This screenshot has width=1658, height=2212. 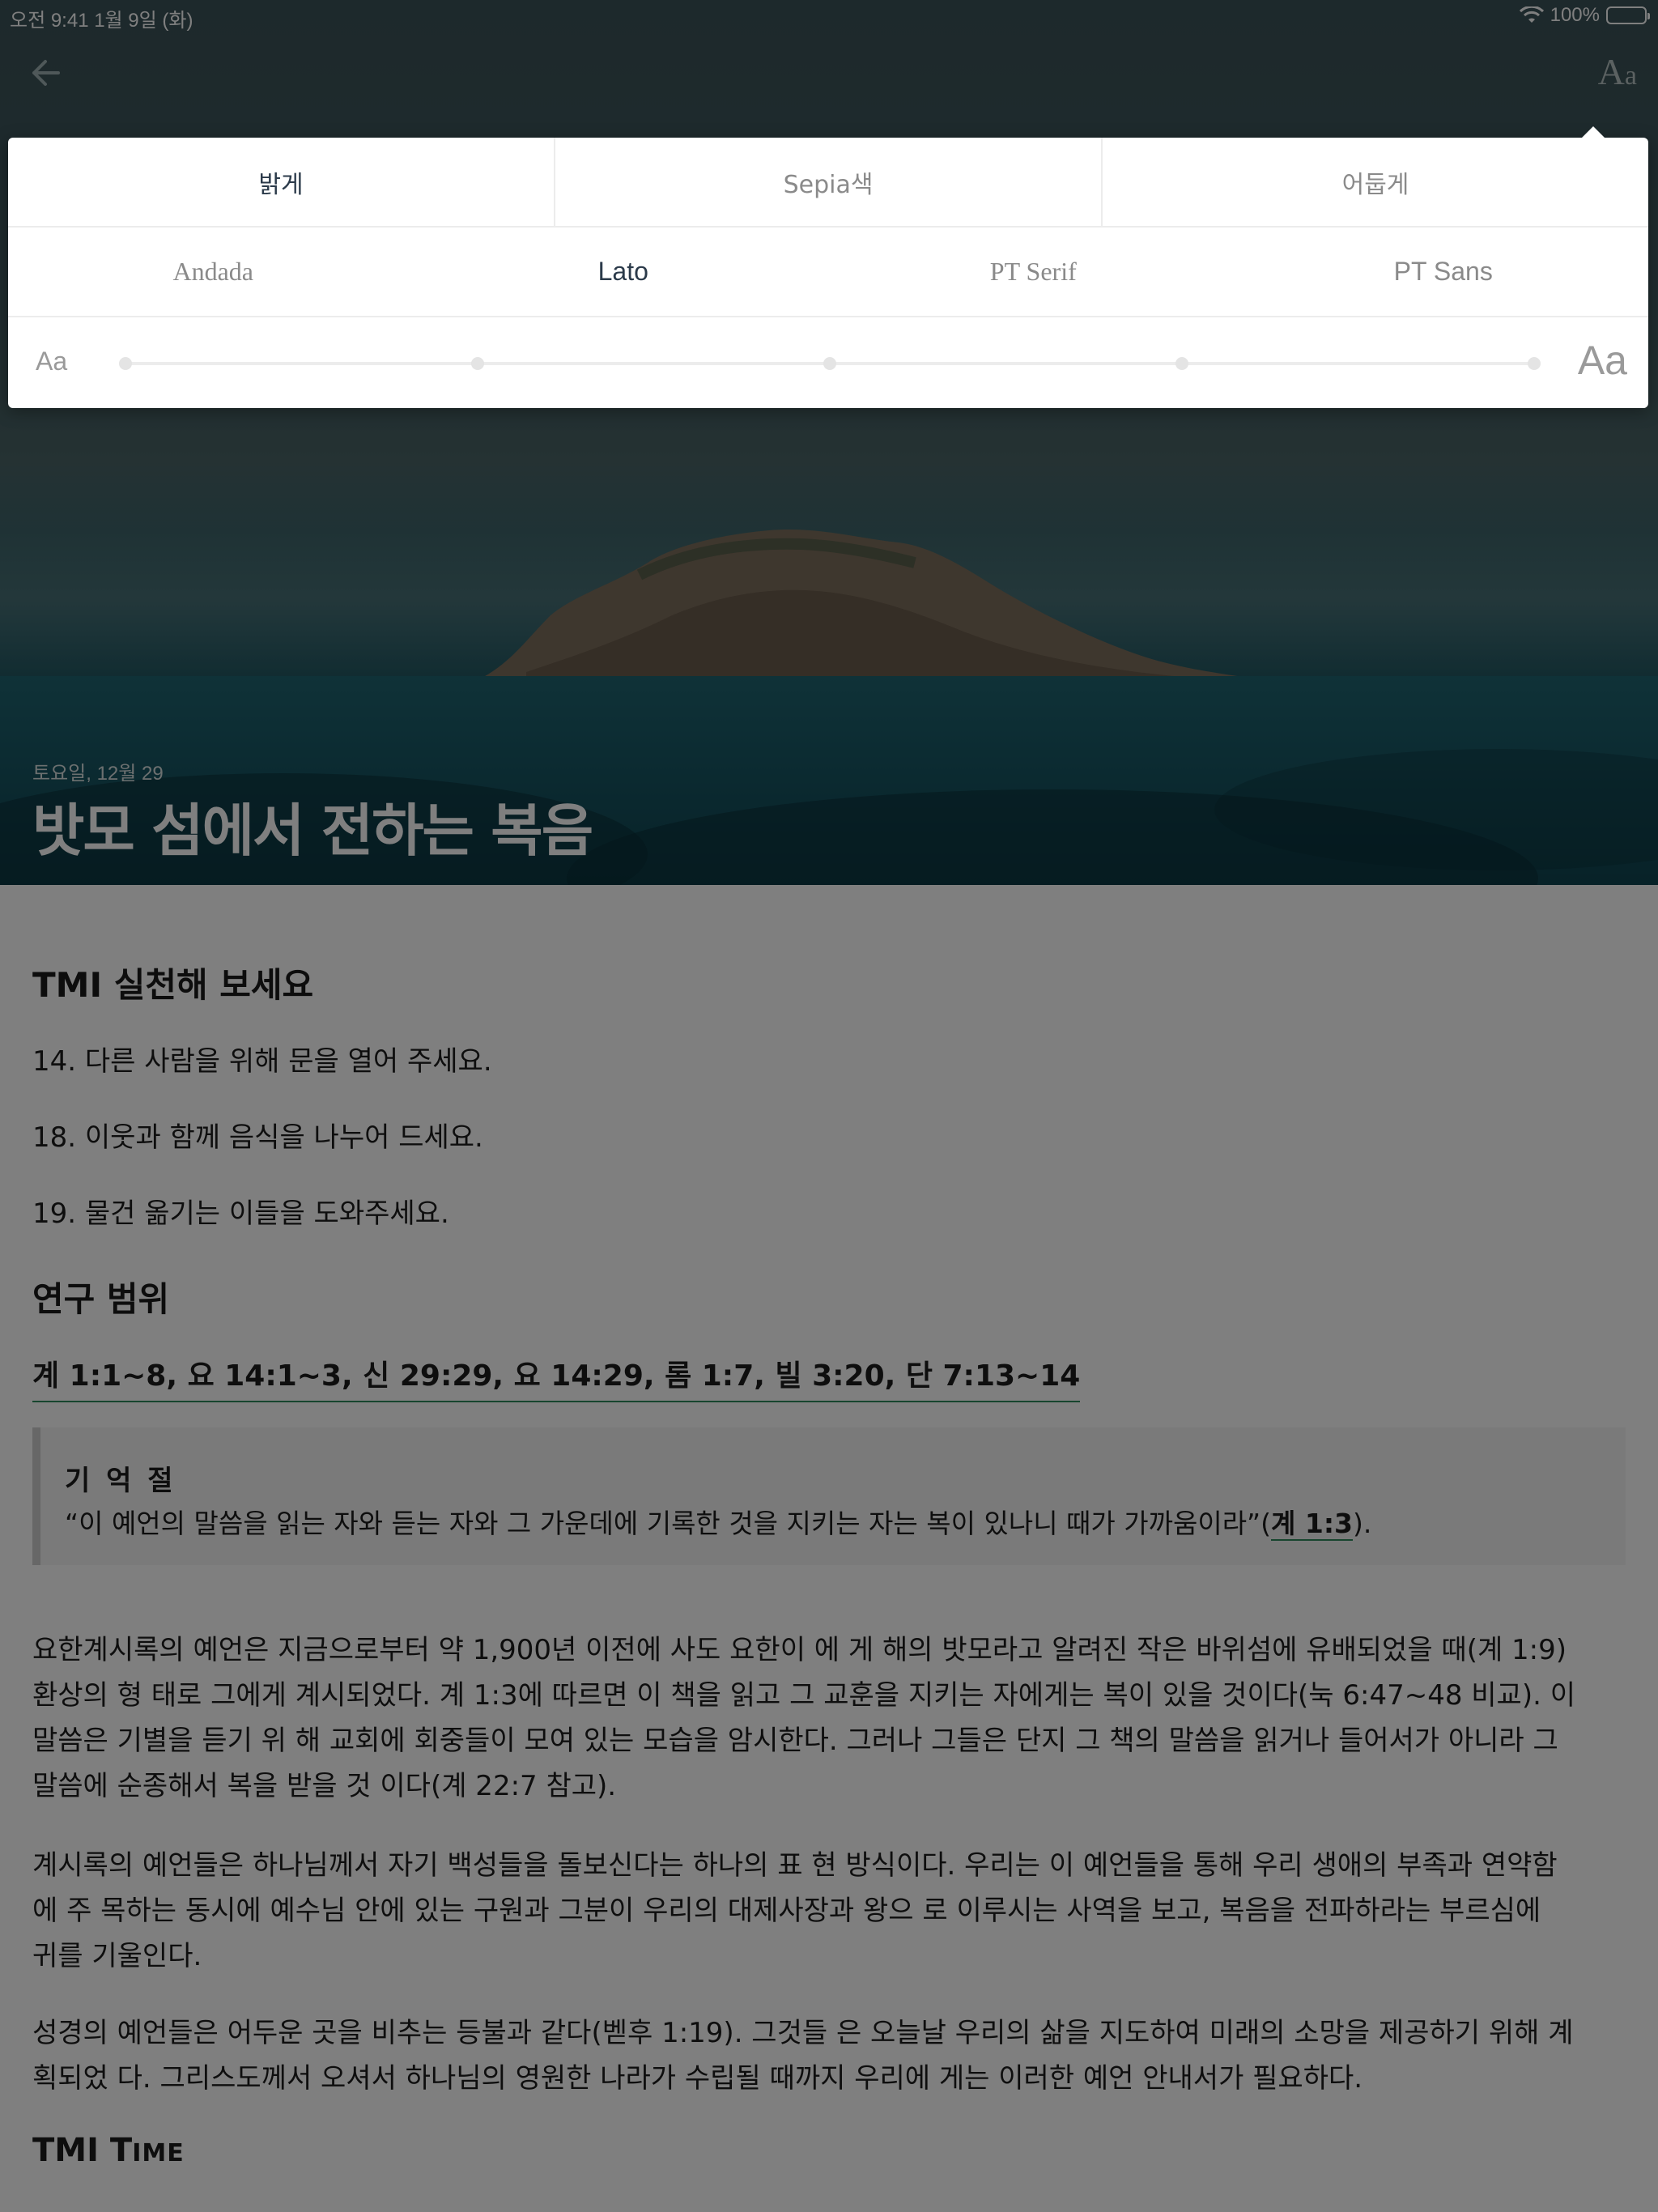 I want to click on font-ptsans-option: PT Sans, so click(x=1444, y=272).